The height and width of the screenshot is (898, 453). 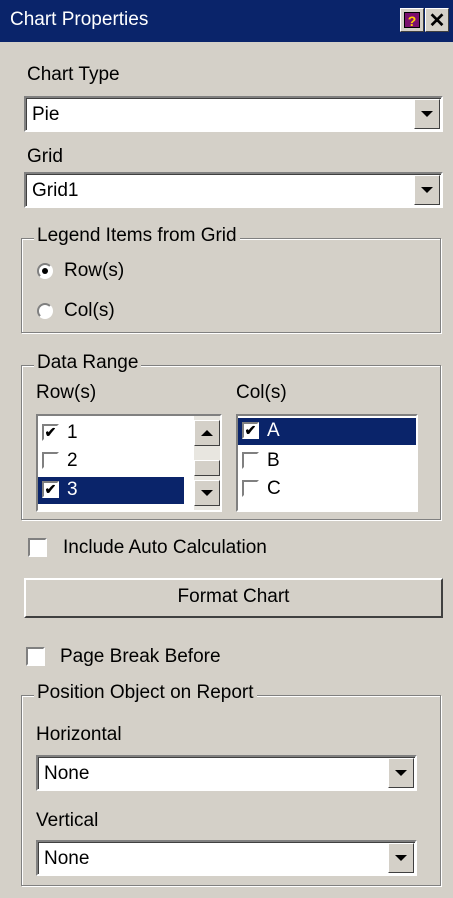 I want to click on chart-type-select: Pie, so click(x=233, y=114).